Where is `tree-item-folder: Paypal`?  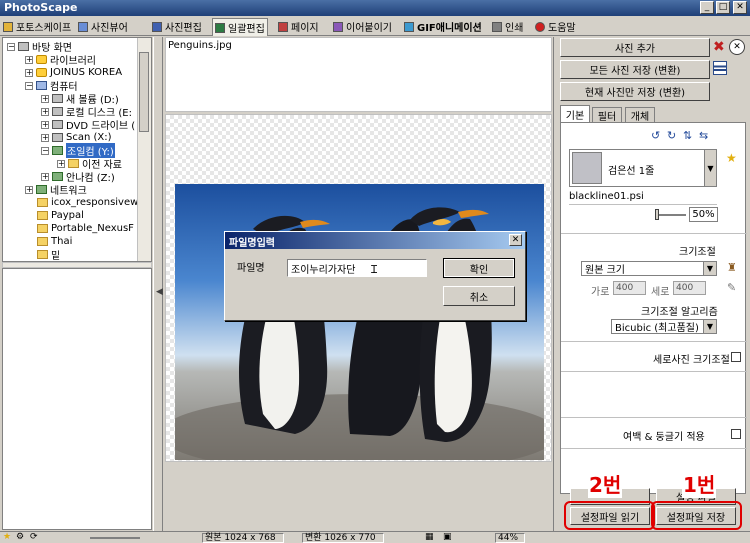
tree-item-folder: Paypal is located at coordinates (60, 215).